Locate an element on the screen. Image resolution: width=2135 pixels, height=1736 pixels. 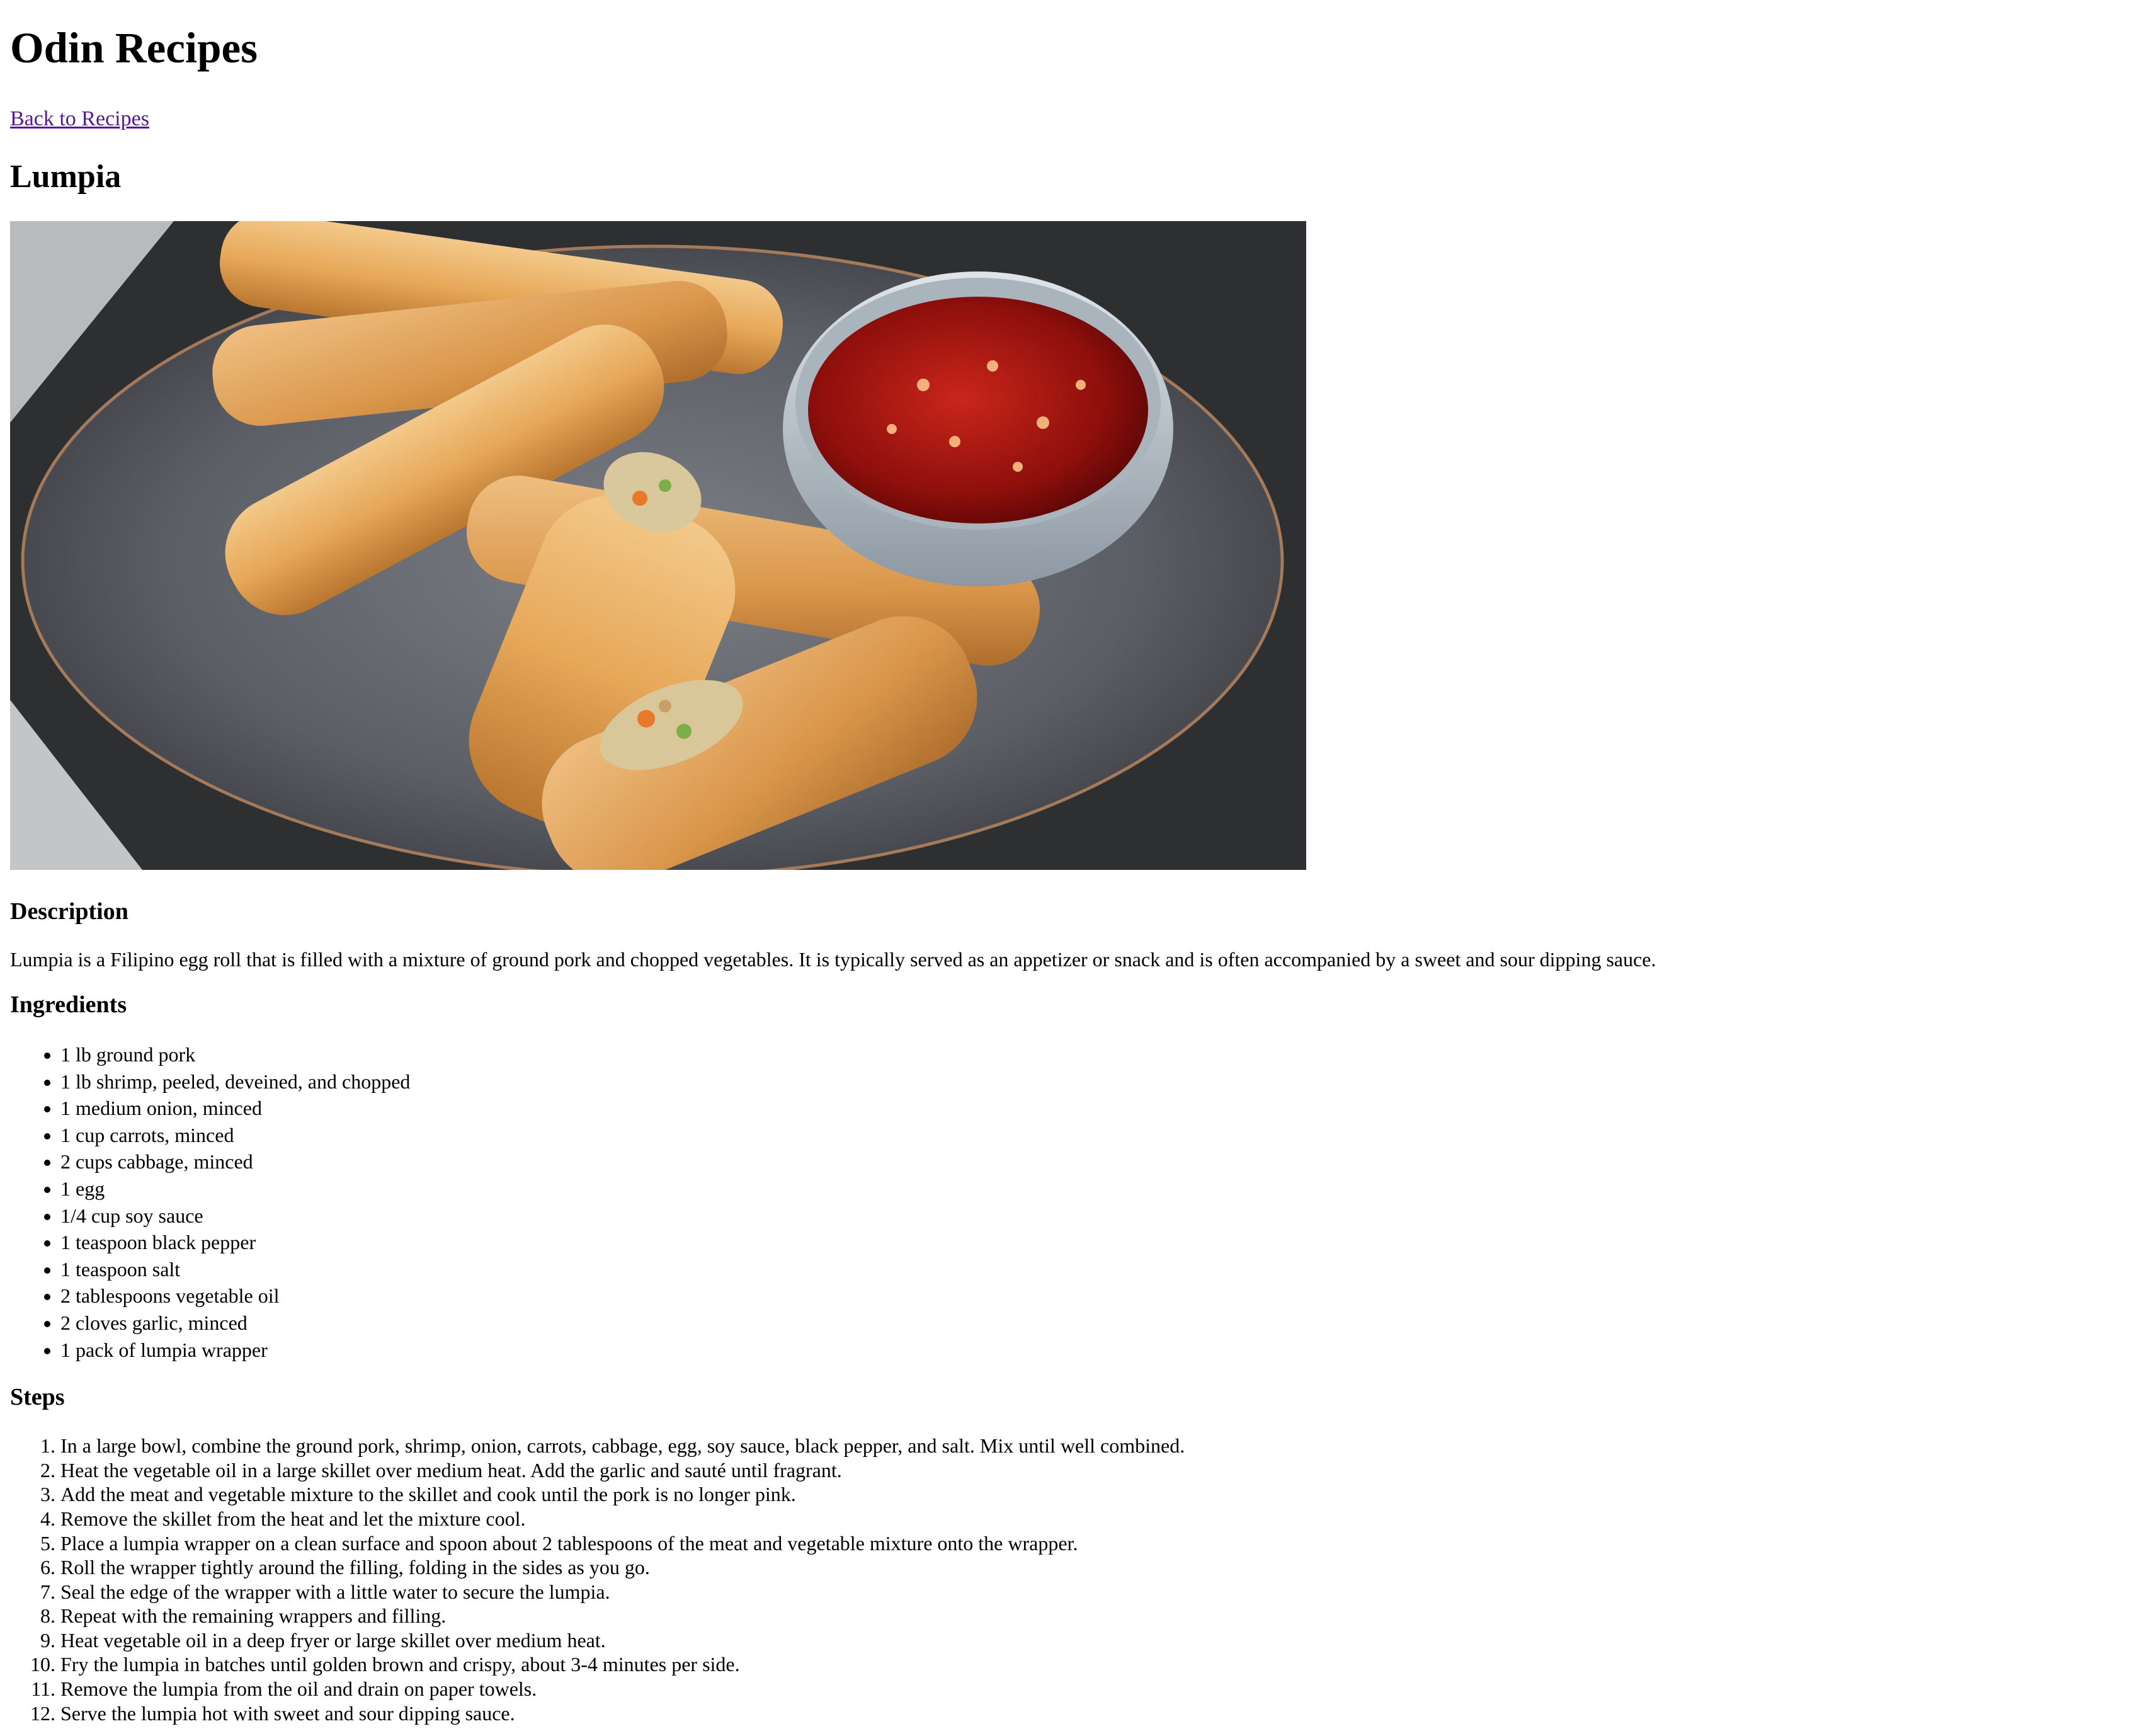
ingredient-item: 2 cups cabbage, minced is located at coordinates (1098, 1161).